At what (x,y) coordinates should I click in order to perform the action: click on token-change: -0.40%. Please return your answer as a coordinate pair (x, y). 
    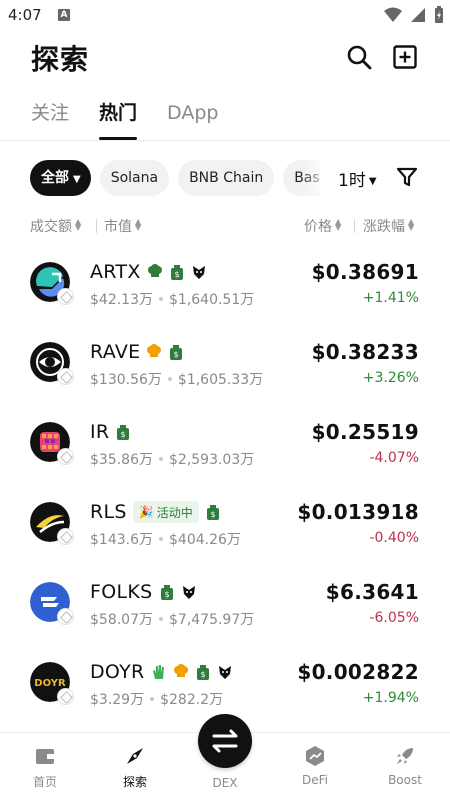
    Looking at the image, I should click on (394, 538).